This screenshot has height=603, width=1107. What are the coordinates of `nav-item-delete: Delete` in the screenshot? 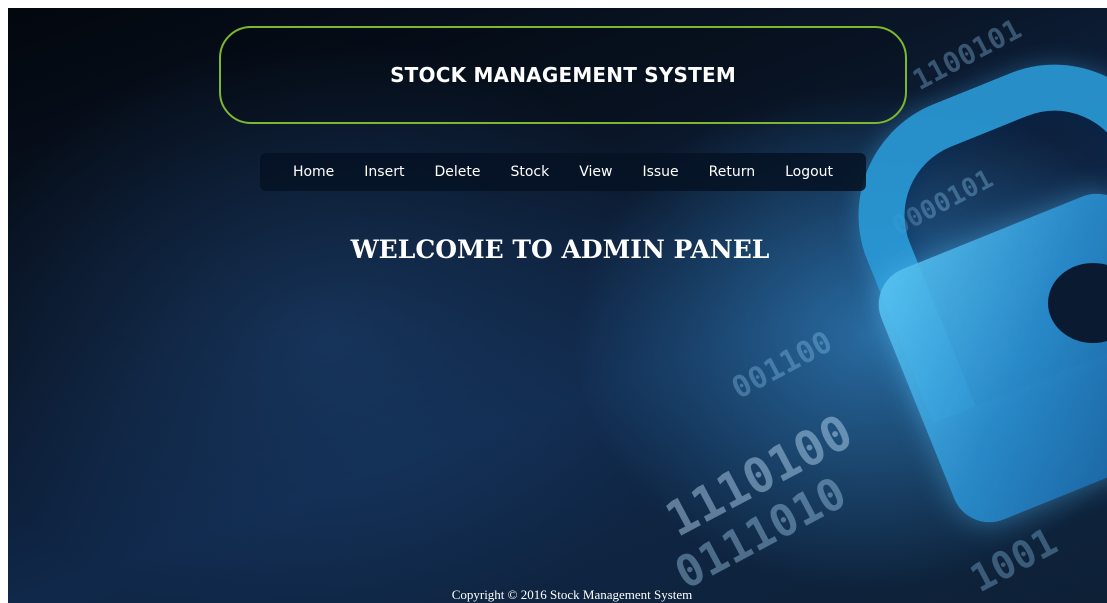 It's located at (457, 172).